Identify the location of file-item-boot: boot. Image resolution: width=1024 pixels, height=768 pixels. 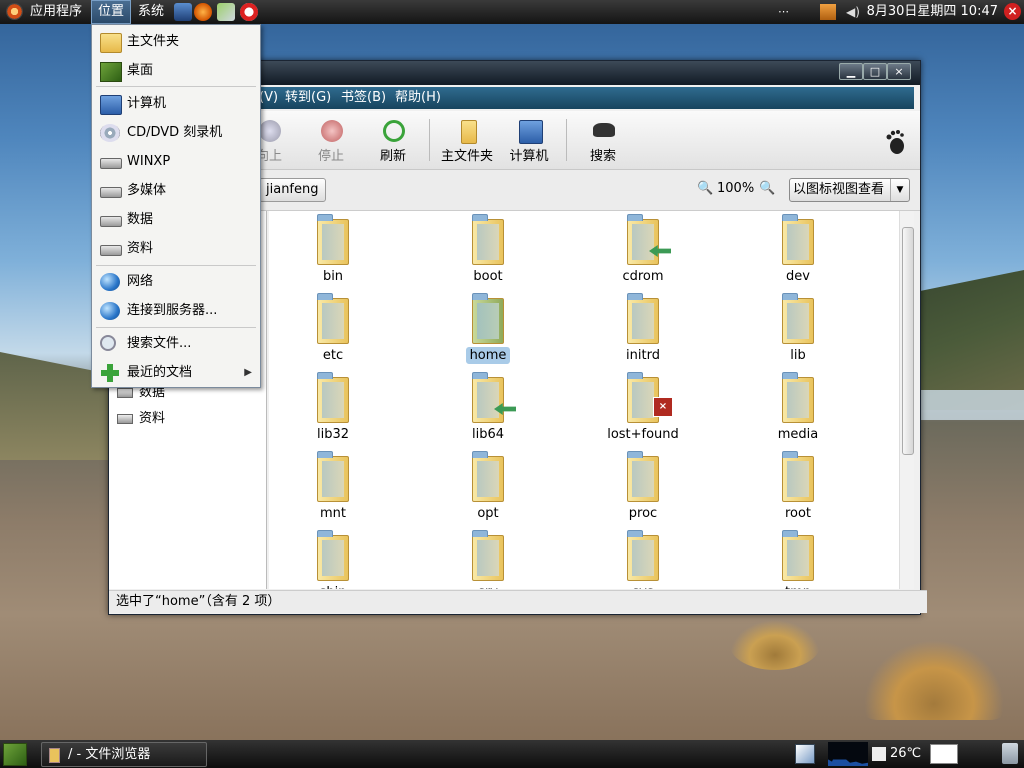
(488, 253).